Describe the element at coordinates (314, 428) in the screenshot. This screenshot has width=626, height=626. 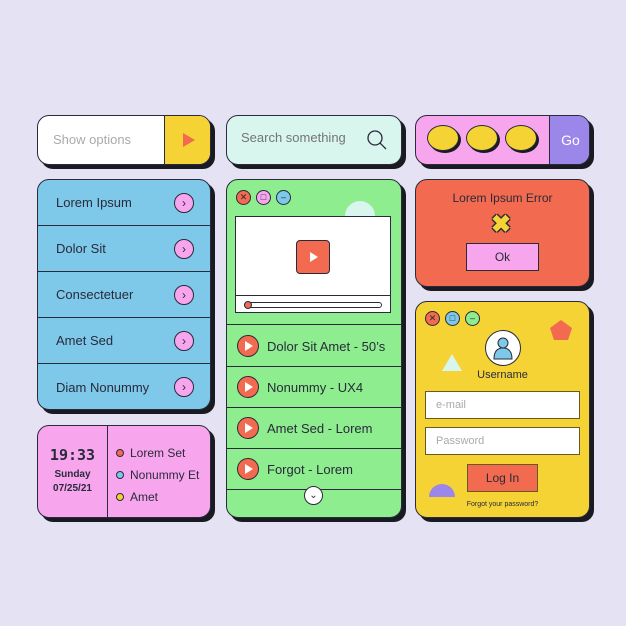
I see `playlist-item: Amet Sed - Lorem` at that location.